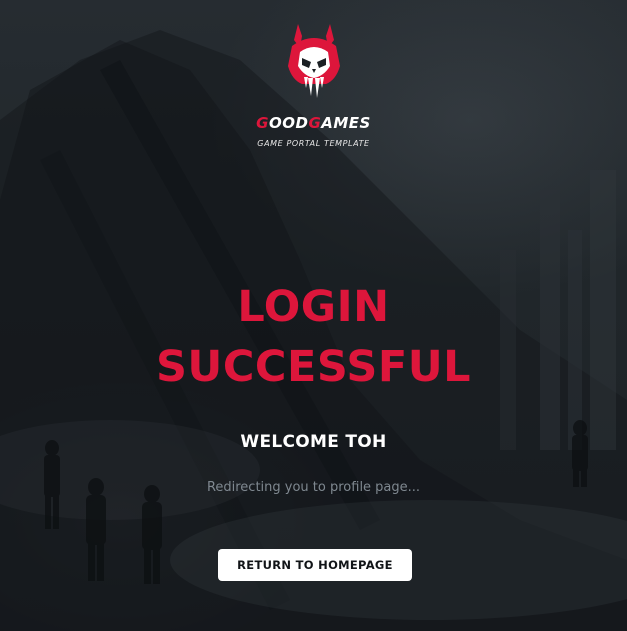 The width and height of the screenshot is (627, 631). I want to click on return-to-homepage-button: RETURN TO HOMEPAGE, so click(315, 565).